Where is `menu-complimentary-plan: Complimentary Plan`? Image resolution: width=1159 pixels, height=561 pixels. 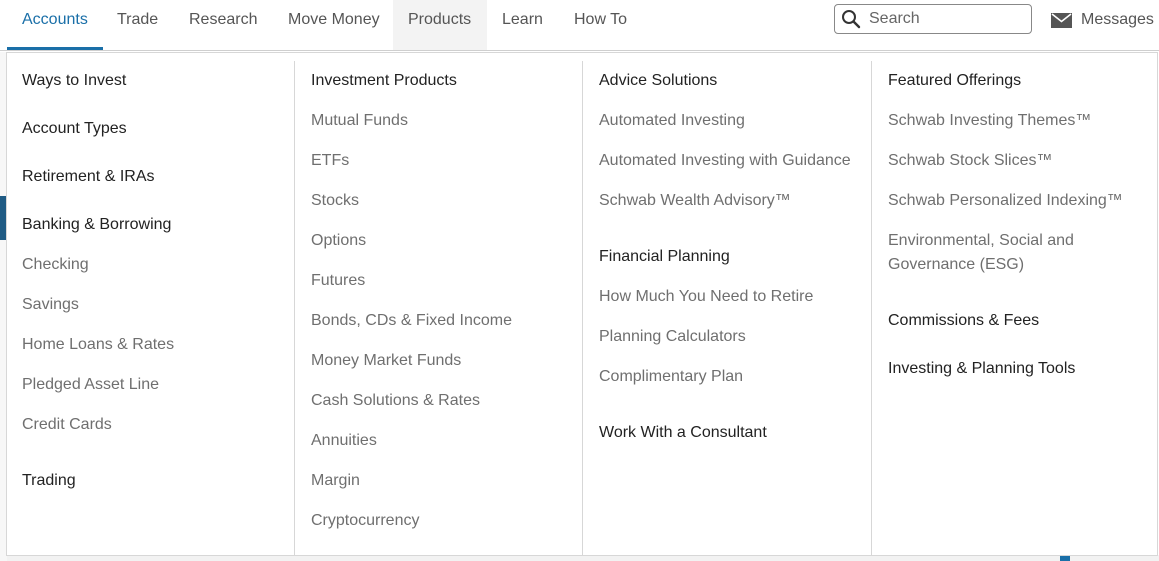 menu-complimentary-plan: Complimentary Plan is located at coordinates (671, 377).